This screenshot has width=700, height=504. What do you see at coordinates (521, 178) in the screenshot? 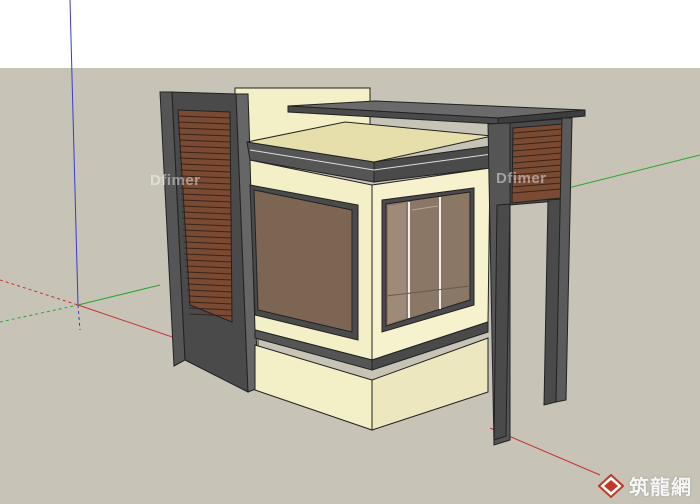
I see `watermark-right: Dfimer` at bounding box center [521, 178].